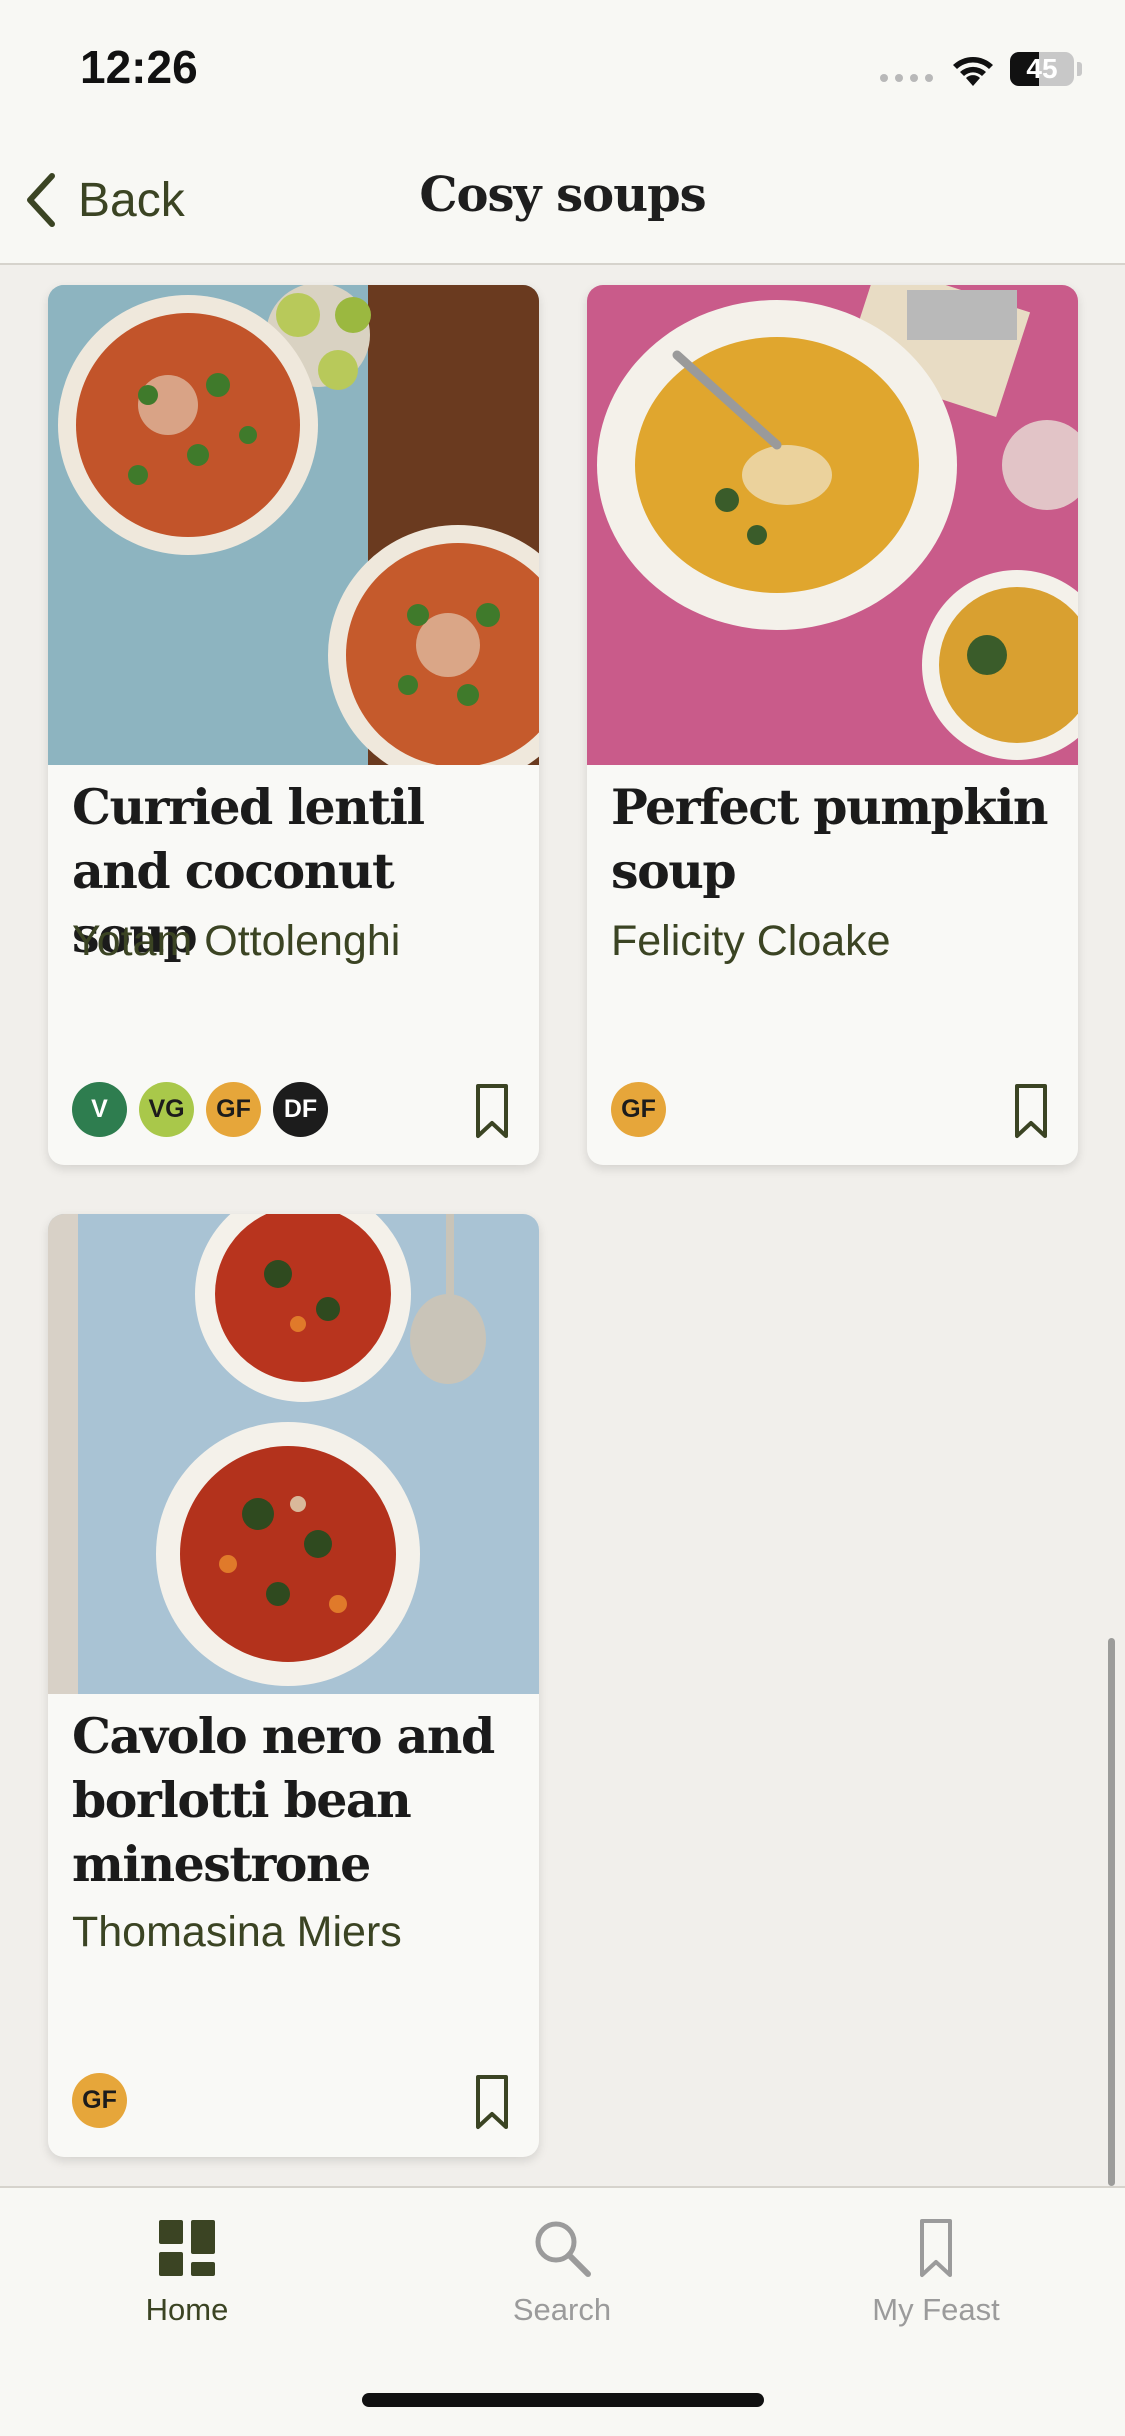 Image resolution: width=1125 pixels, height=2436 pixels. I want to click on tab-label: My Feast, so click(936, 2309).